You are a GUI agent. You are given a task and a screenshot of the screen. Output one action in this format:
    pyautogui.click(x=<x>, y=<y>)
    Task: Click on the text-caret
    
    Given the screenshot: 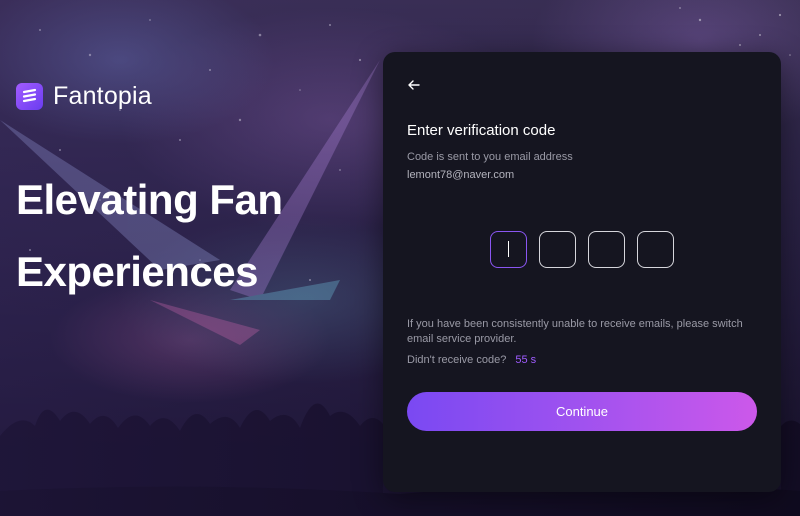 What is the action you would take?
    pyautogui.click(x=508, y=249)
    